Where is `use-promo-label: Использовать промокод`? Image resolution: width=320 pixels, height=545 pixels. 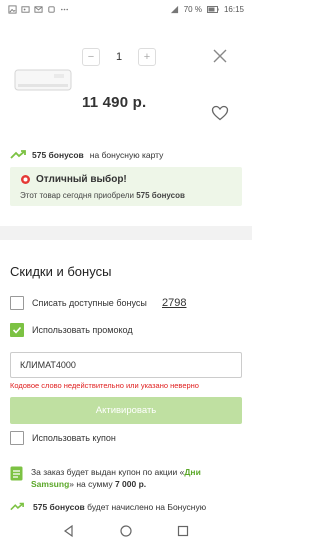 use-promo-label: Использовать промокод is located at coordinates (82, 330).